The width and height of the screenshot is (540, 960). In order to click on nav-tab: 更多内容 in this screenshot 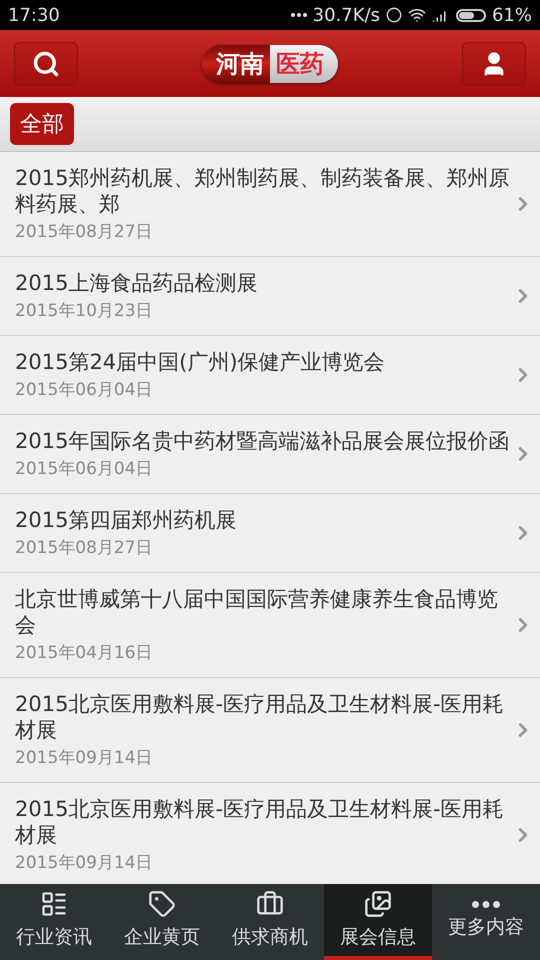, I will do `click(486, 922)`.